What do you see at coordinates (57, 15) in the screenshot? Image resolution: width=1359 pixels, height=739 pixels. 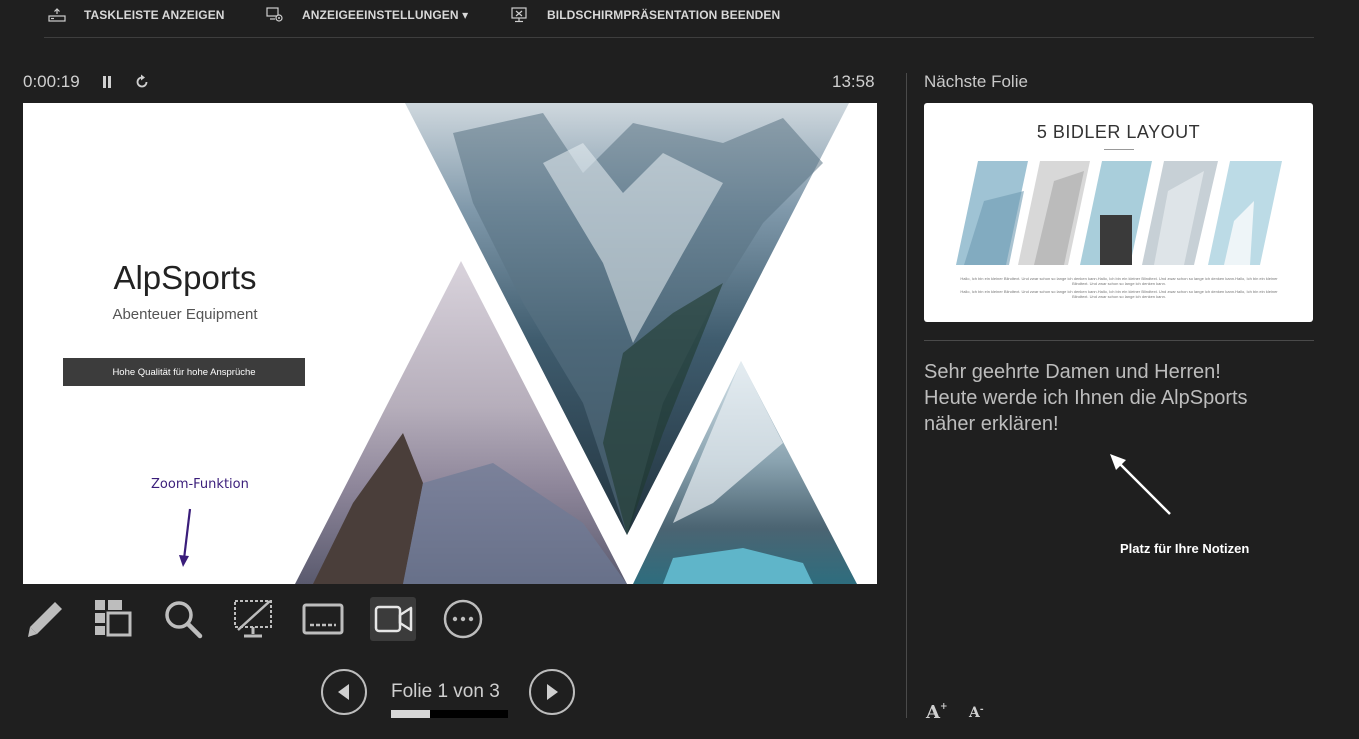 I see `taskbar-icon` at bounding box center [57, 15].